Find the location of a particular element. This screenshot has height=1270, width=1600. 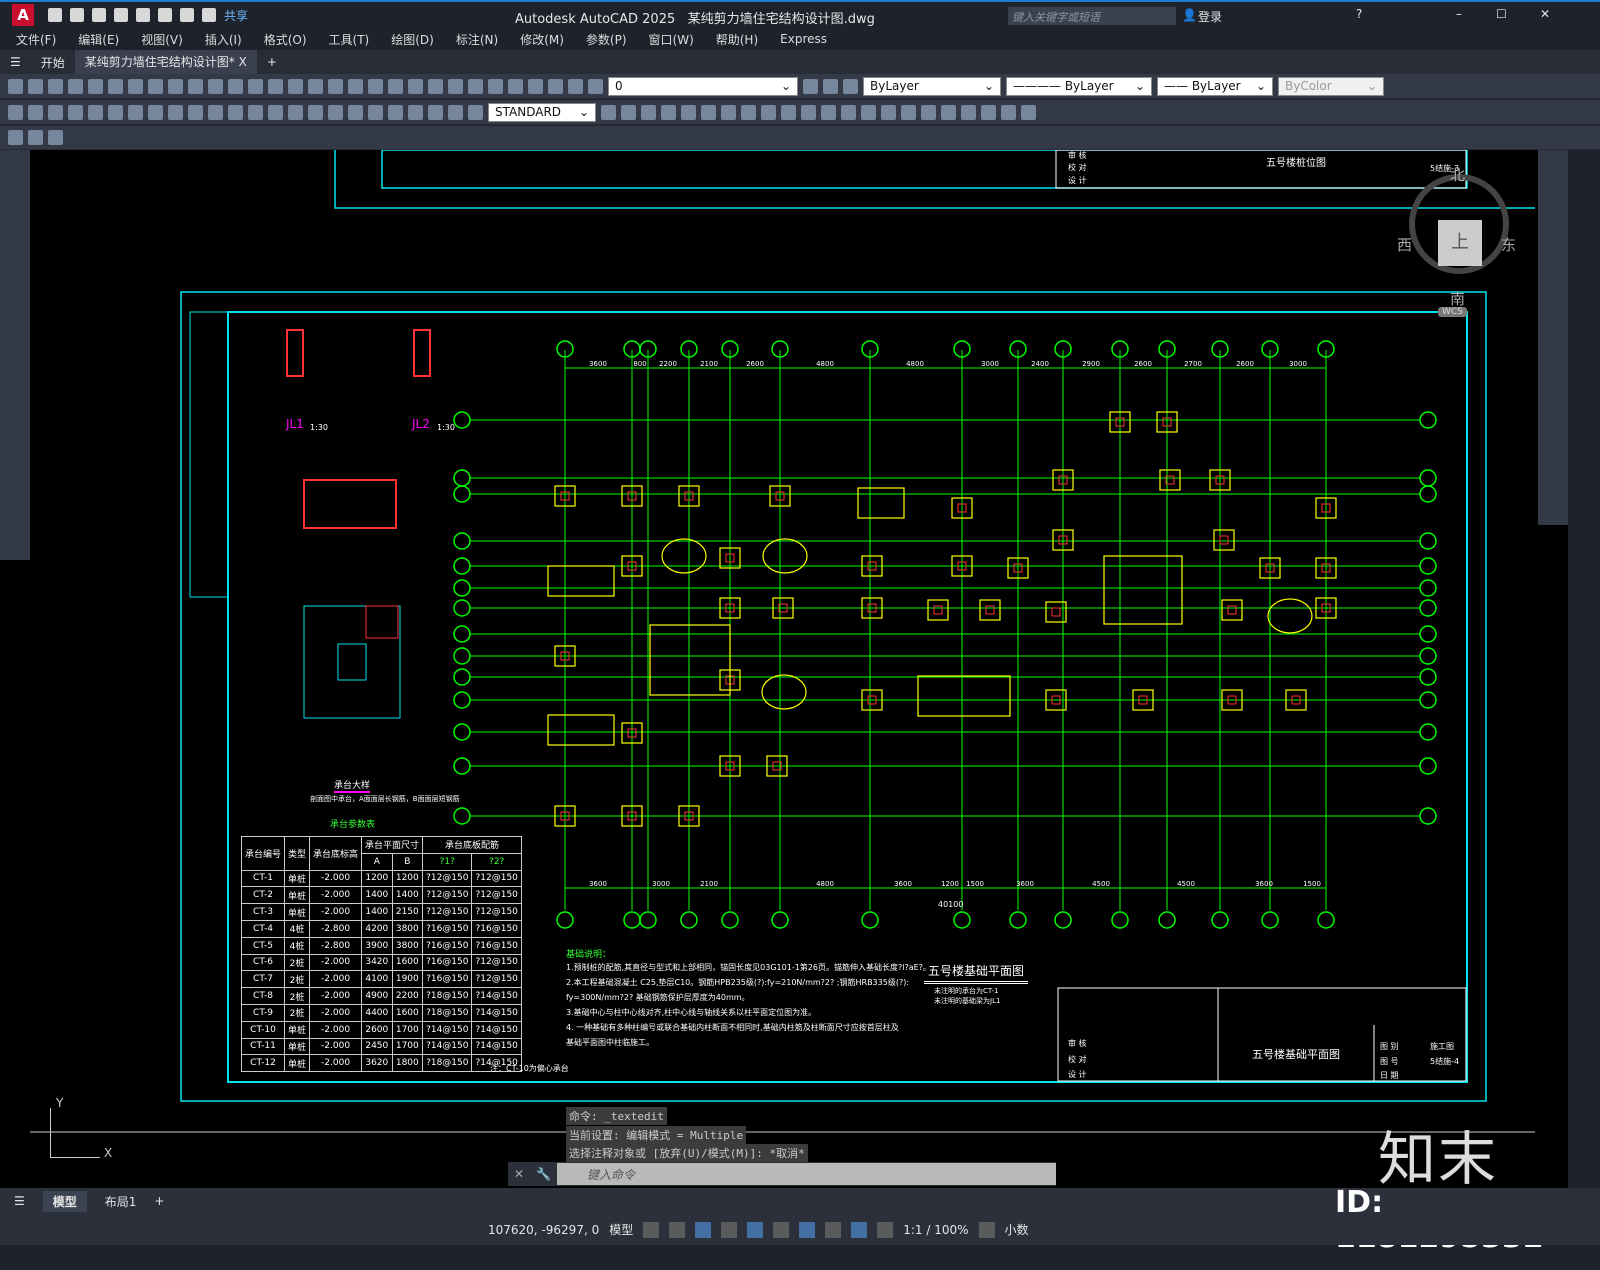

menu-item: 绘图(D) is located at coordinates (412, 39).